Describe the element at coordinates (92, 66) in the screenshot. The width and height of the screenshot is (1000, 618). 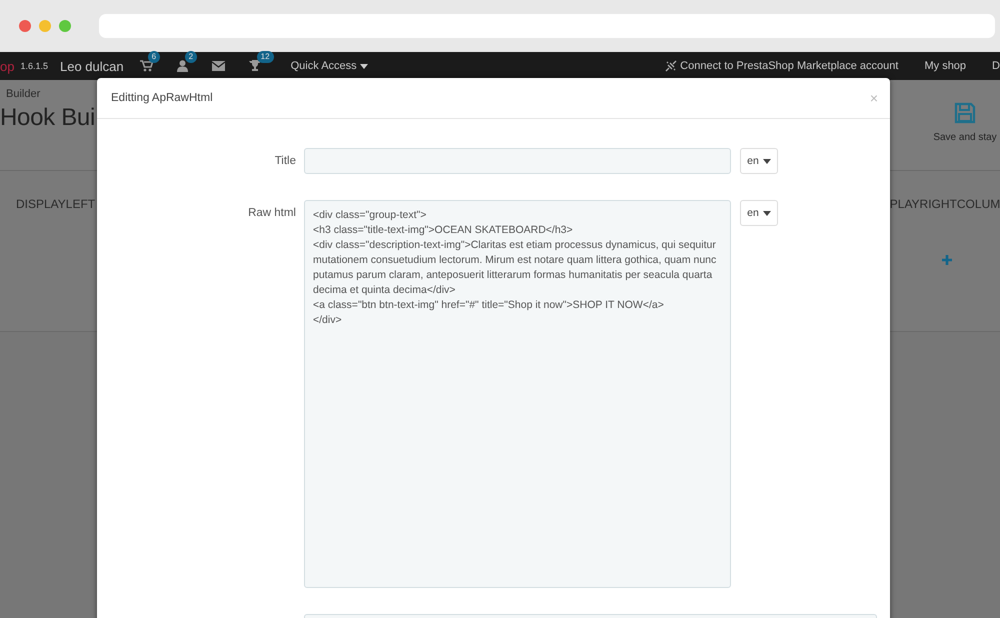
I see `shop-name: Leo dulcan` at that location.